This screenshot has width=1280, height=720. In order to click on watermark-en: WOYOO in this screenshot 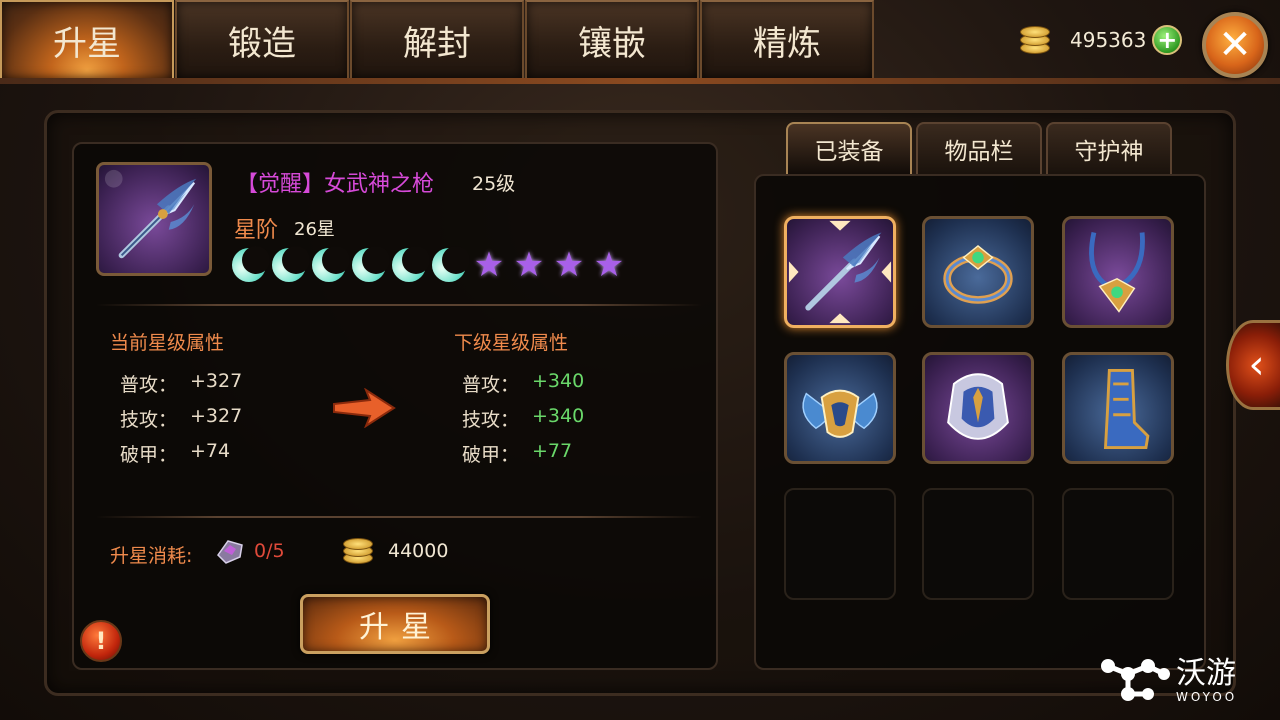, I will do `click(1207, 697)`.